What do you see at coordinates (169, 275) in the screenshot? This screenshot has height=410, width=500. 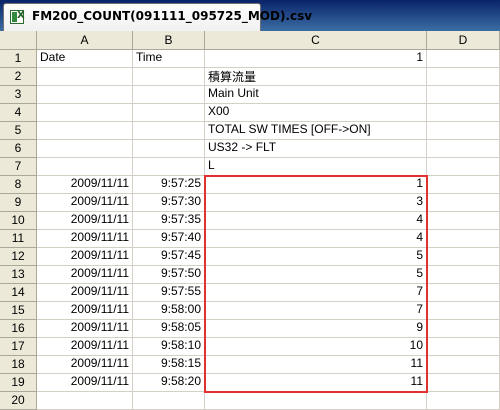 I see `cell-b13: 9:57:50` at bounding box center [169, 275].